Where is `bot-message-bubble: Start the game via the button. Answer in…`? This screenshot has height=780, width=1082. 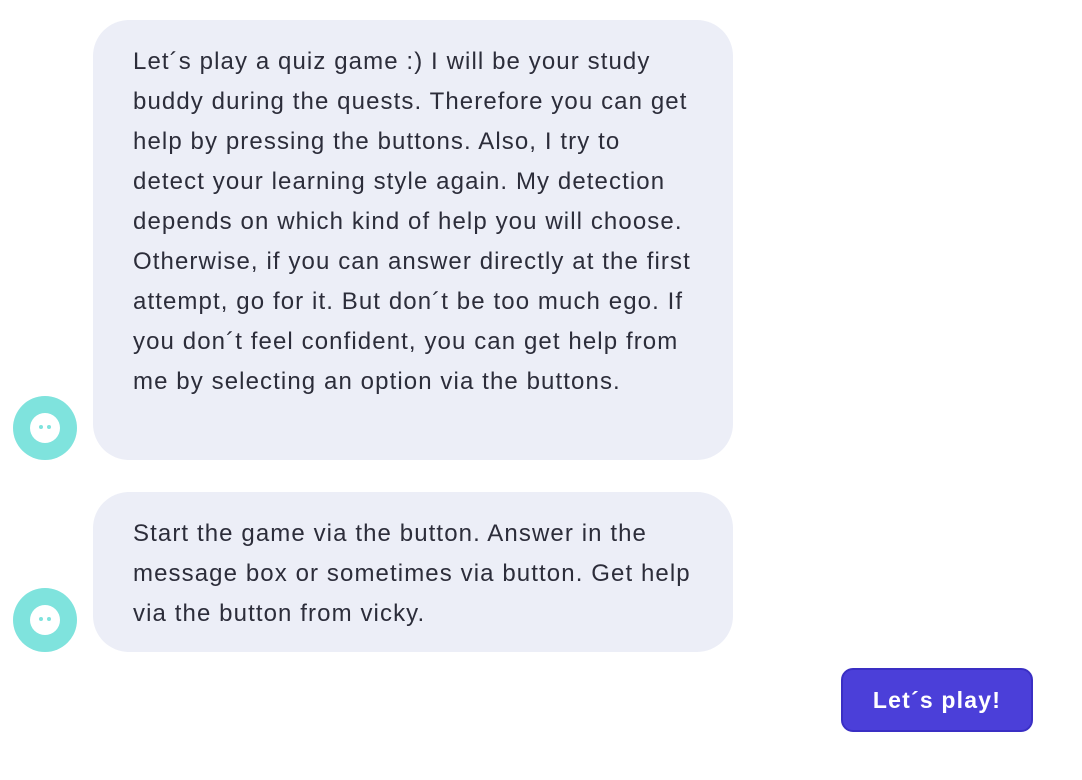
bot-message-bubble: Start the game via the button. Answer in… is located at coordinates (413, 572).